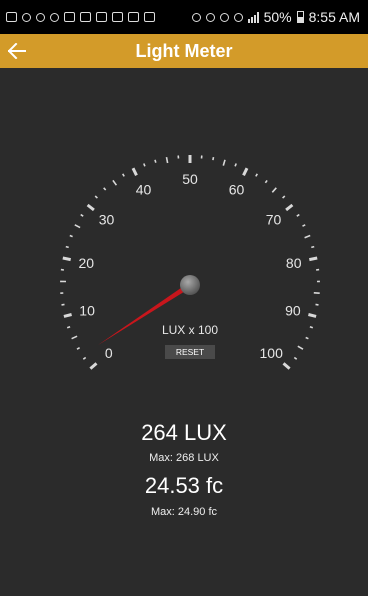 This screenshot has width=368, height=596. I want to click on battery-percent: 50%, so click(277, 17).